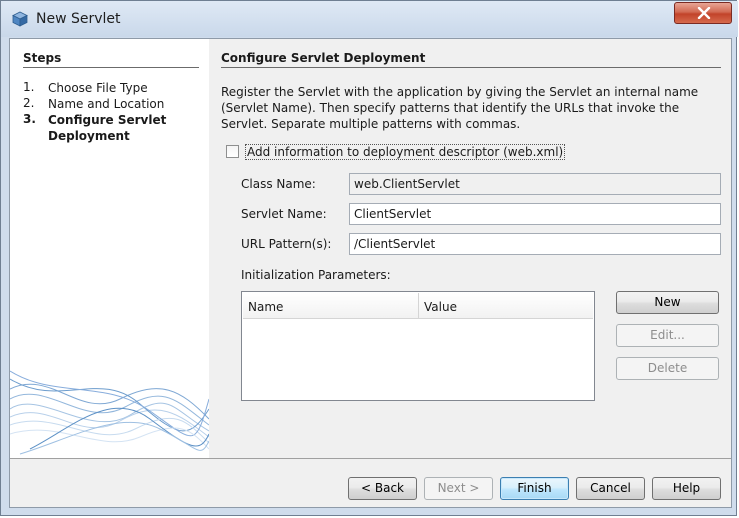  Describe the element at coordinates (42, 58) in the screenshot. I see `steps-title: Steps` at that location.